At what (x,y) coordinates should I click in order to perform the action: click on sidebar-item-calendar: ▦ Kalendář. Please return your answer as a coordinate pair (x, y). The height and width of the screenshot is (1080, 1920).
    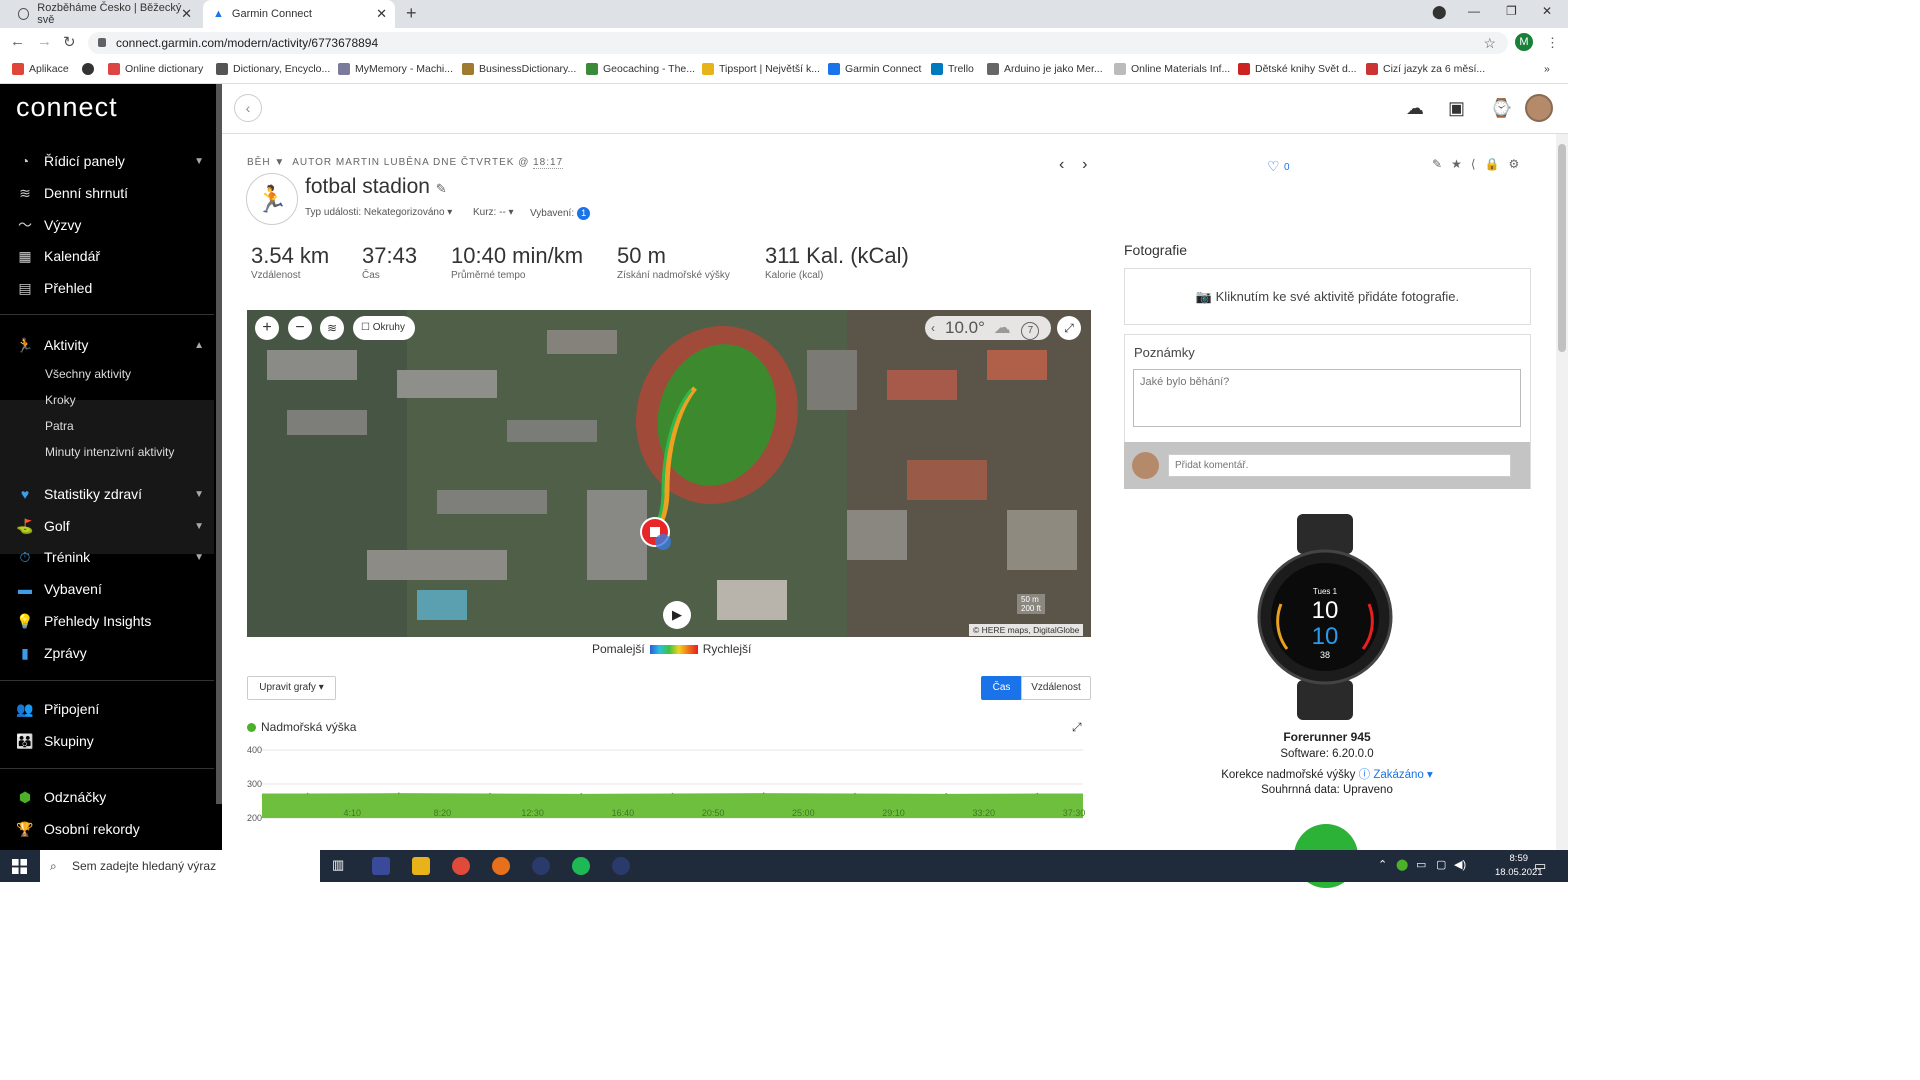
    Looking at the image, I should click on (107, 256).